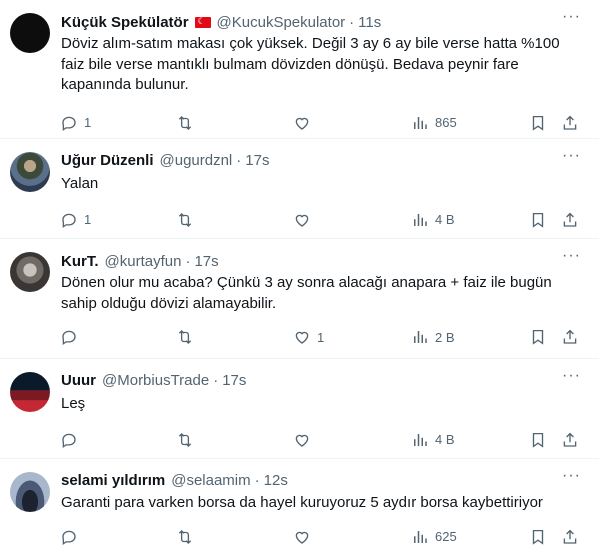 The height and width of the screenshot is (554, 599). Describe the element at coordinates (125, 22) in the screenshot. I see `display-name: Küçük Spekülatör` at that location.